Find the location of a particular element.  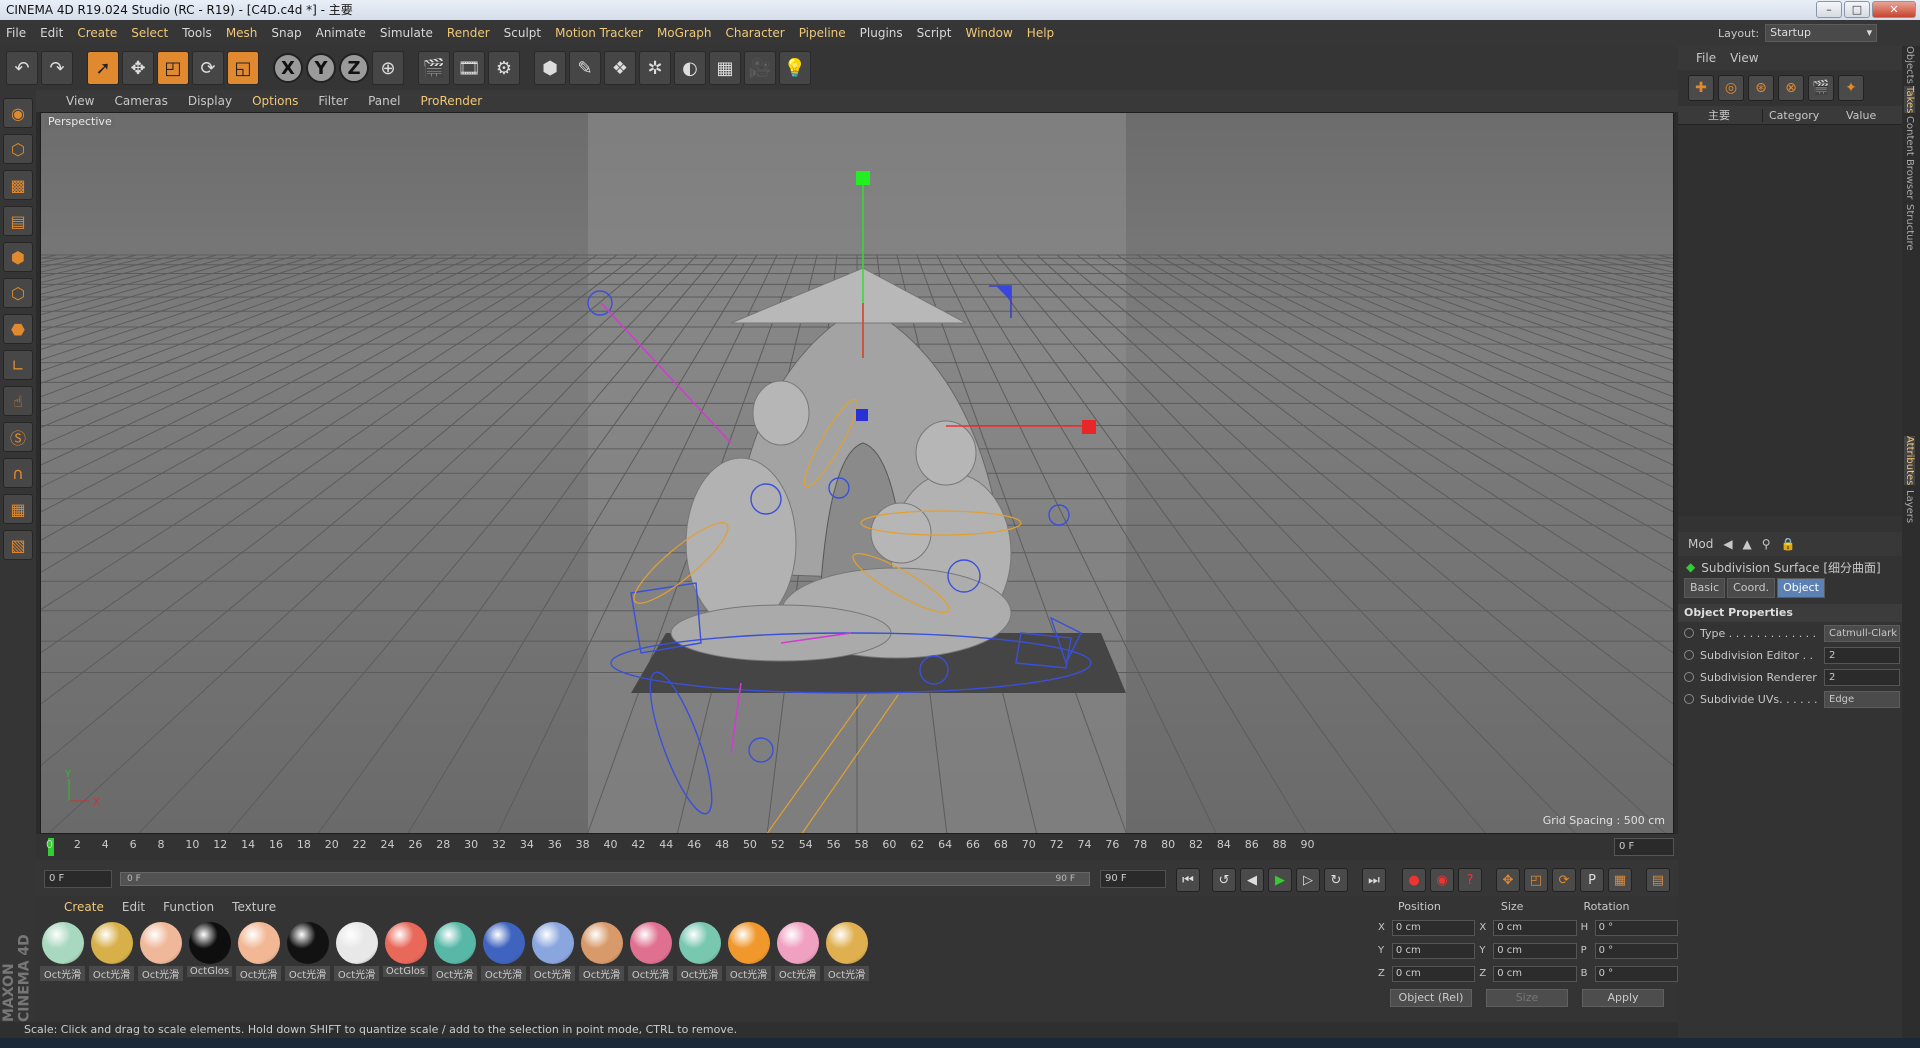

camera-icon: 🎥 is located at coordinates (760, 68).